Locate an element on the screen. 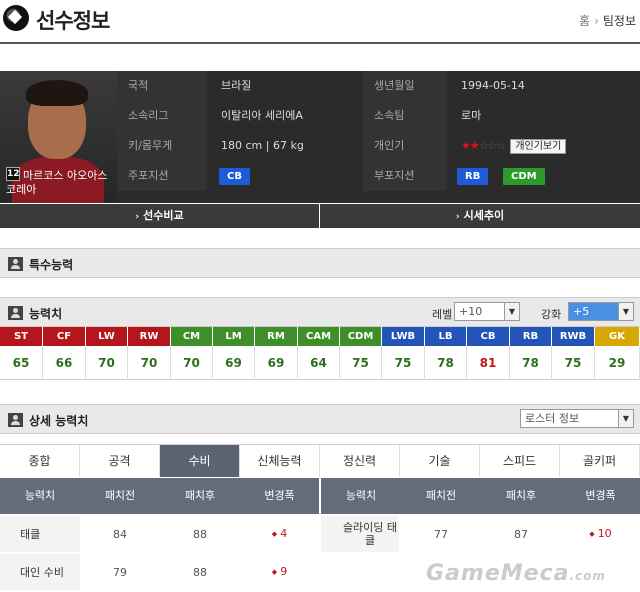 The width and height of the screenshot is (640, 592). position-header-cam: CAM is located at coordinates (319, 336).